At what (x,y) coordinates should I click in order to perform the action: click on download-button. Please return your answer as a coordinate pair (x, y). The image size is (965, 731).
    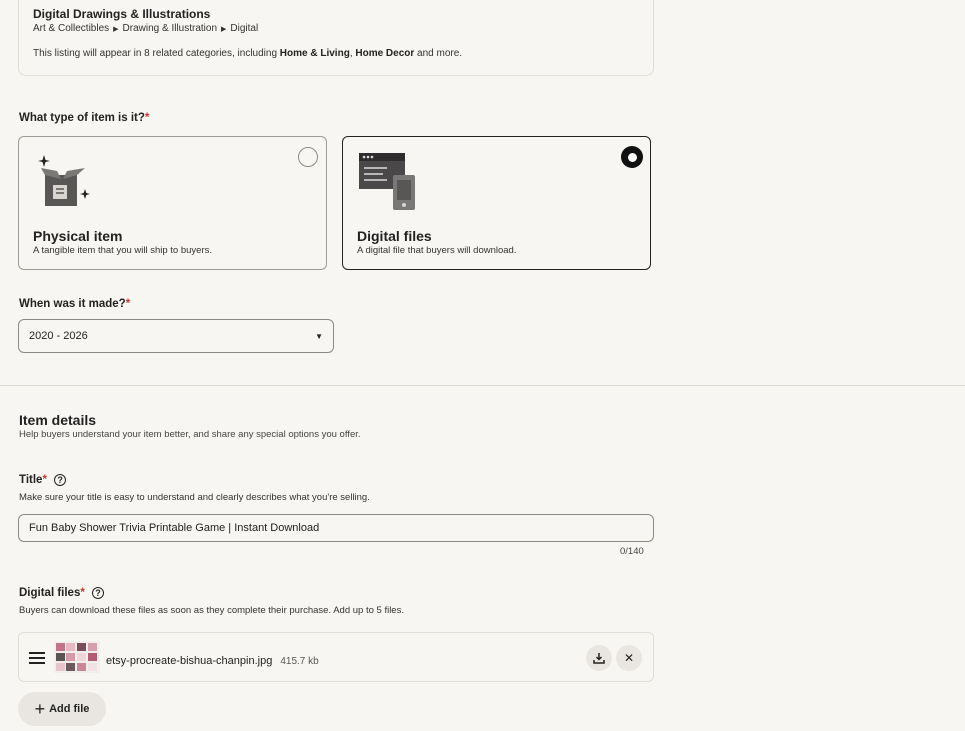
    Looking at the image, I should click on (599, 658).